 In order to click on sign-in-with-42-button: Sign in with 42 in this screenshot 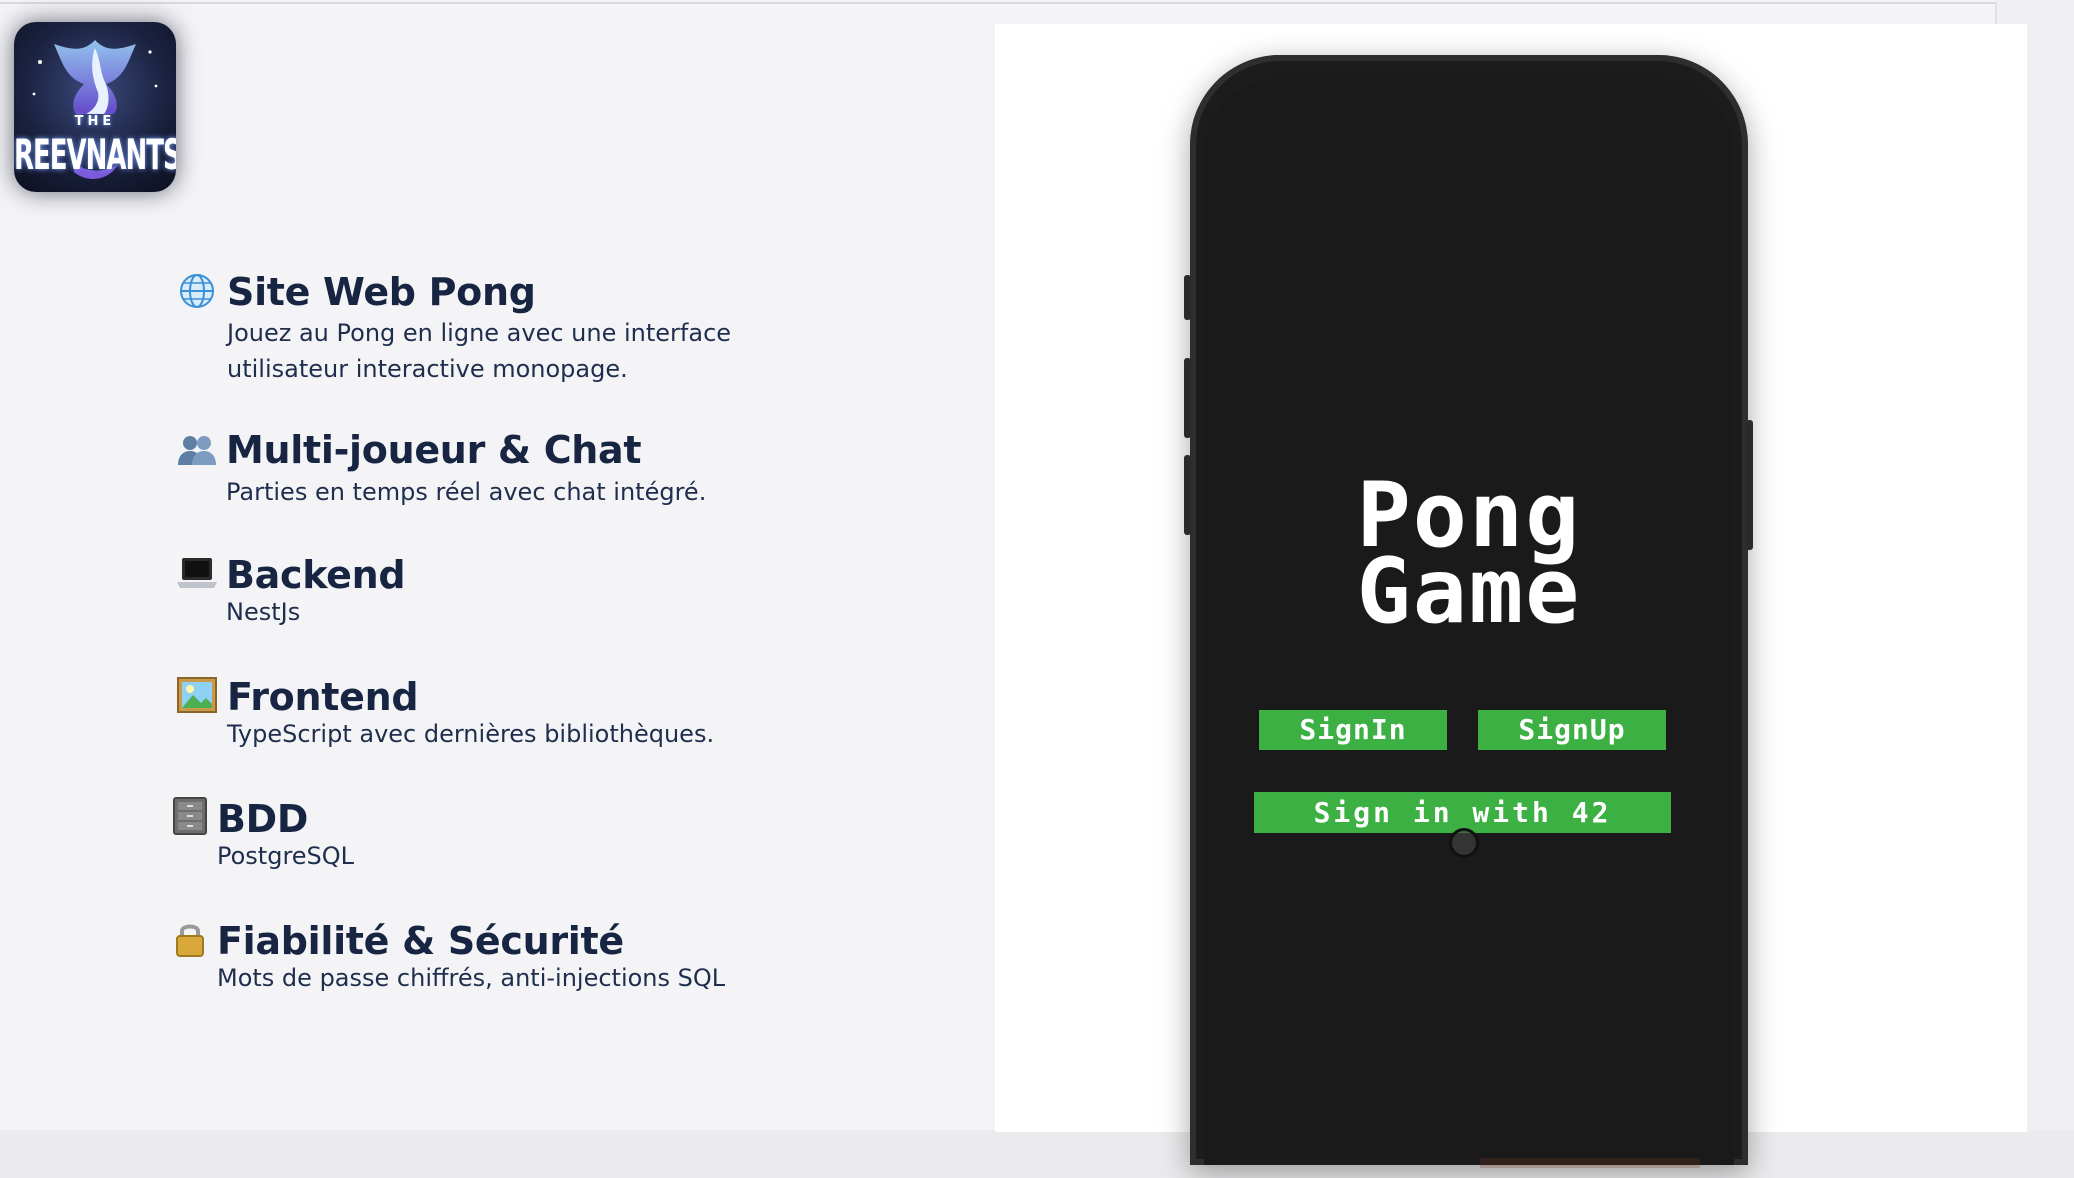, I will do `click(1462, 812)`.